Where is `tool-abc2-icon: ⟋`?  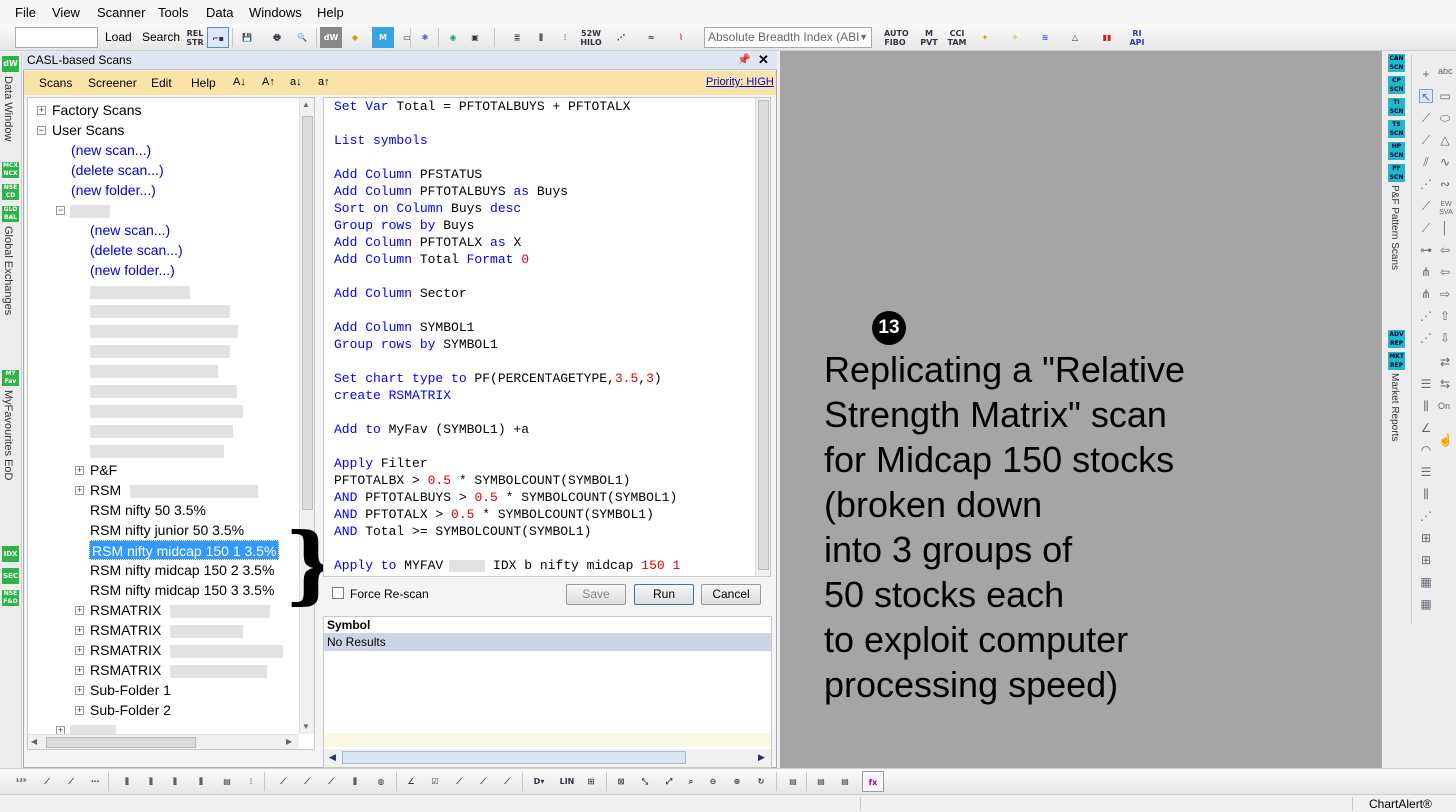 tool-abc2-icon: ⟋ is located at coordinates (483, 781).